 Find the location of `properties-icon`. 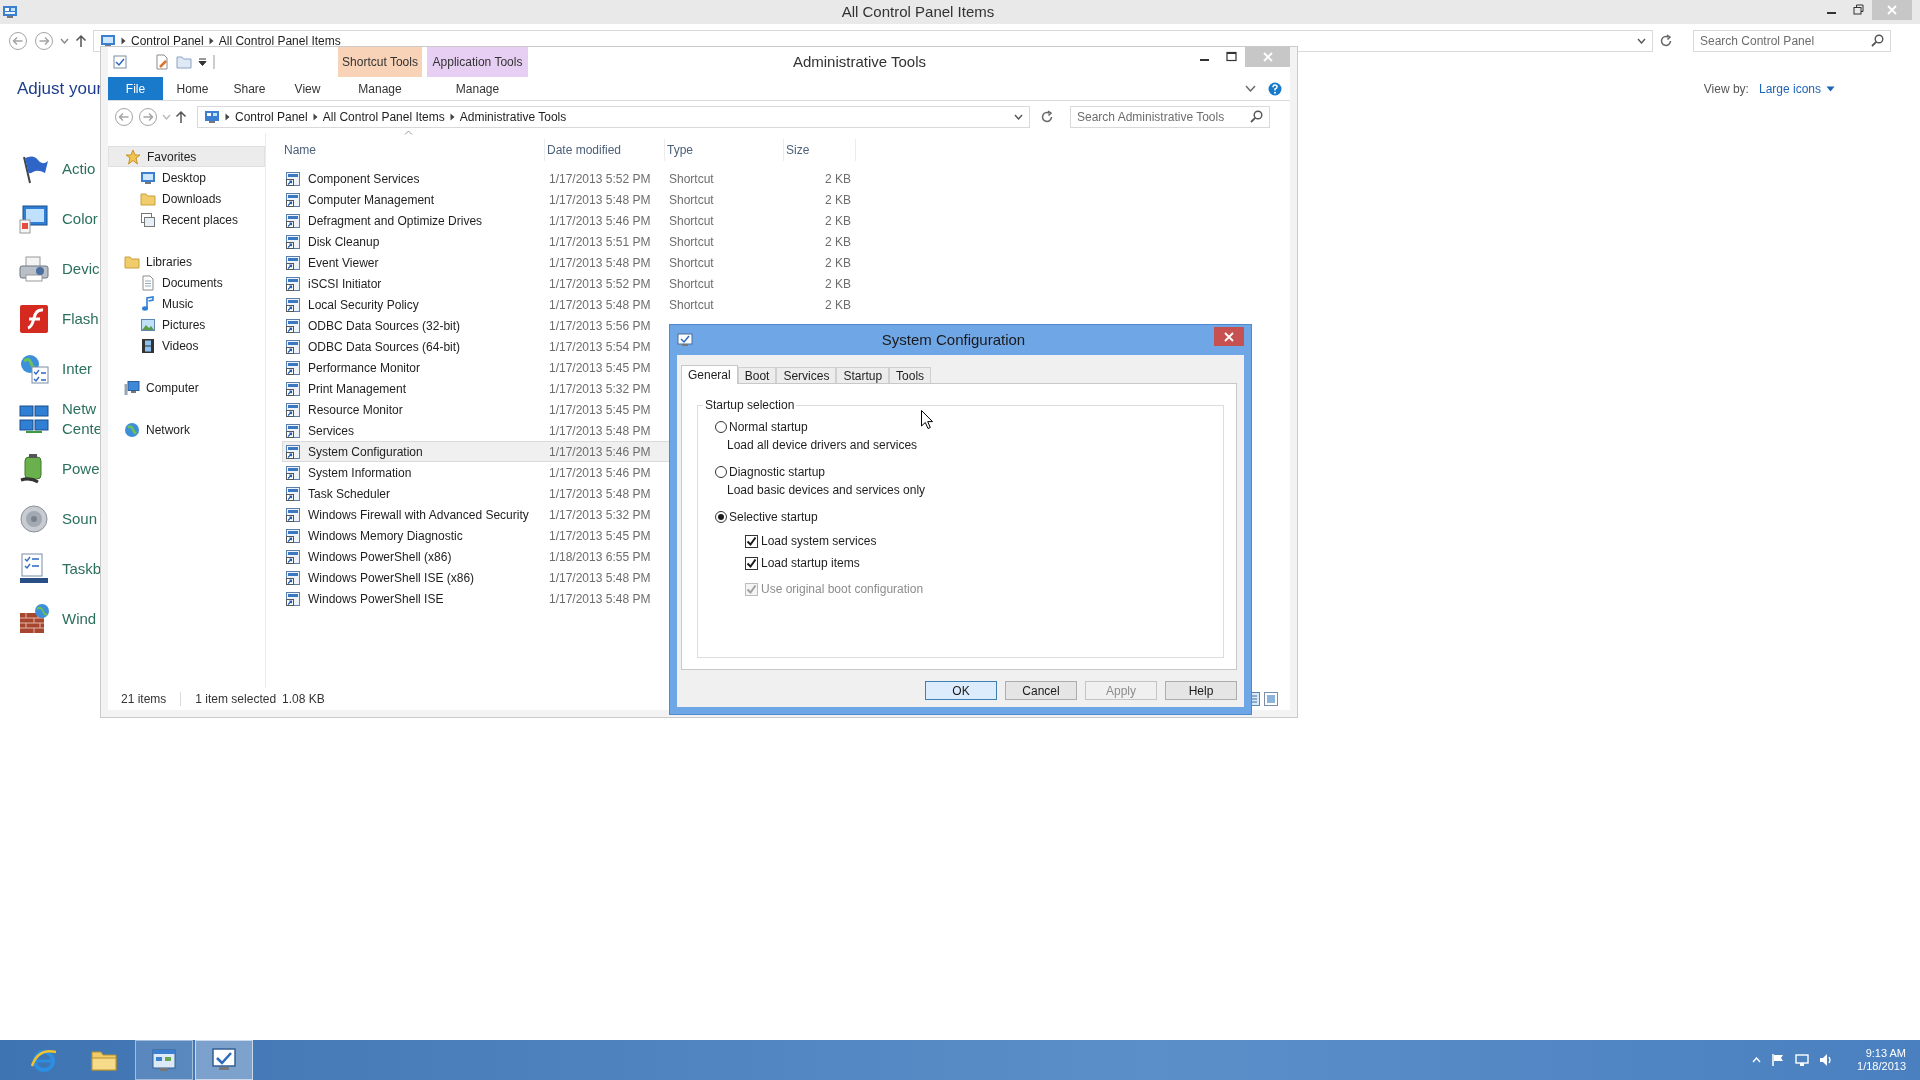

properties-icon is located at coordinates (120, 62).